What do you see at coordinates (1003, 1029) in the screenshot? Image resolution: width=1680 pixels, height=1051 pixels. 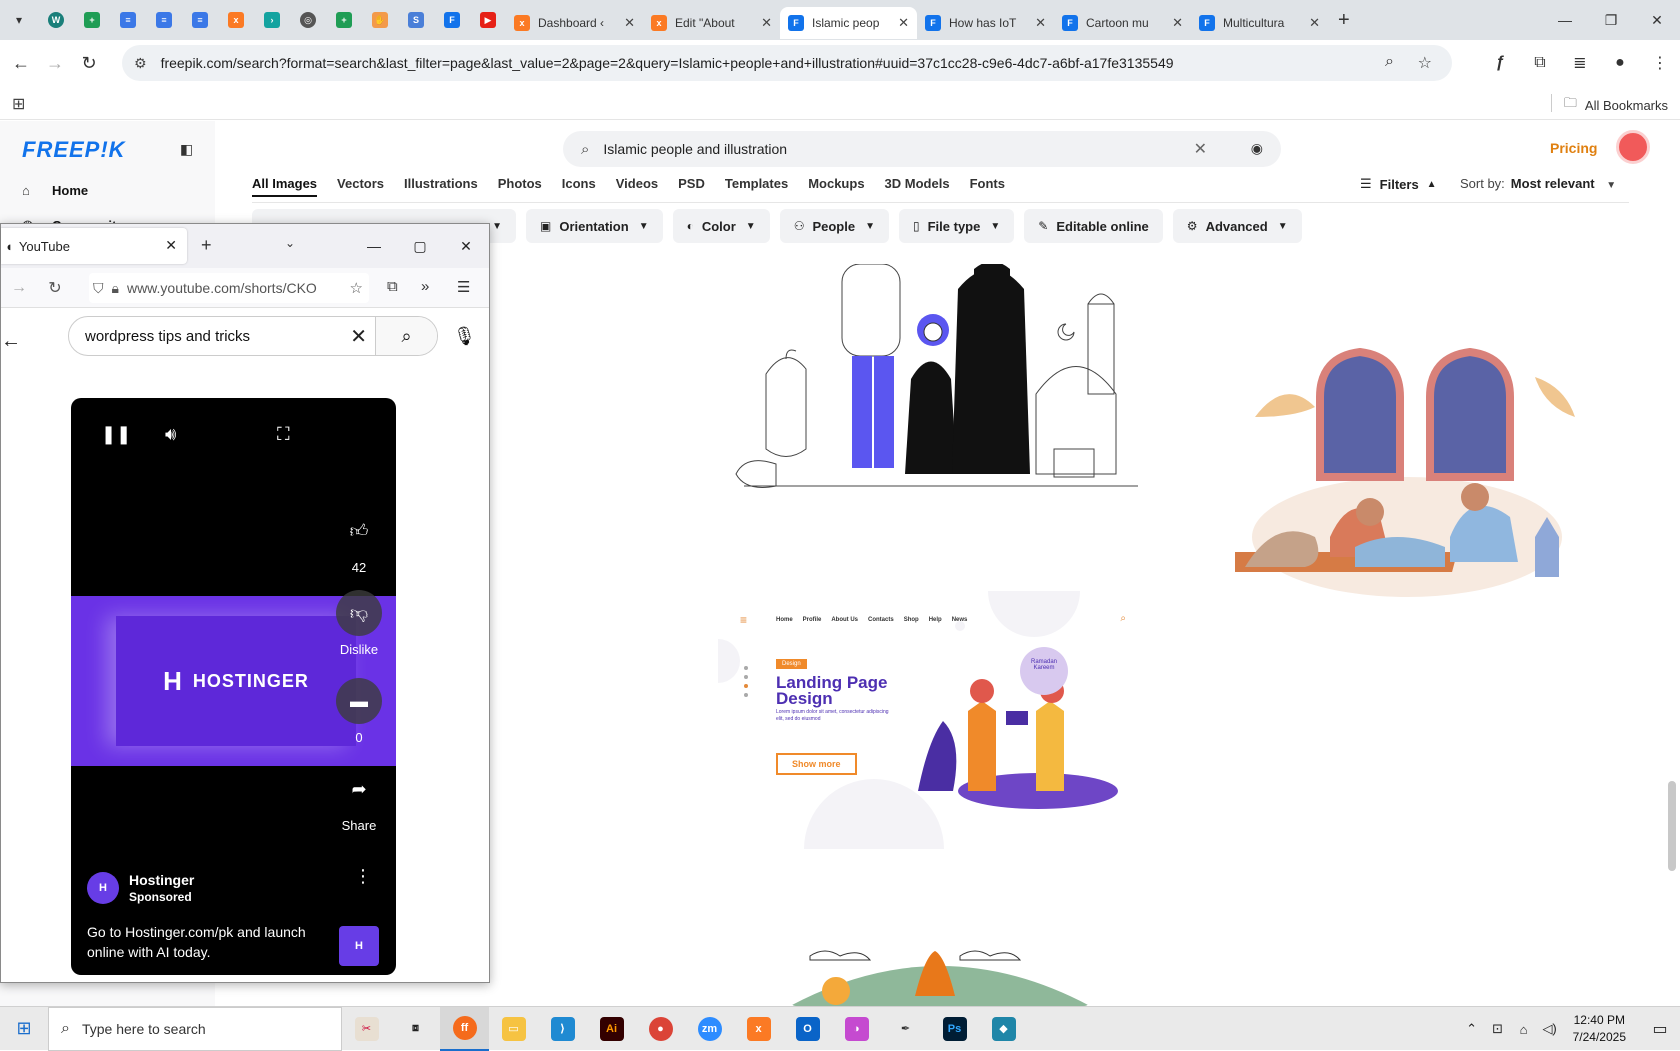 I see `taskbar-app-diamond: ◆` at bounding box center [1003, 1029].